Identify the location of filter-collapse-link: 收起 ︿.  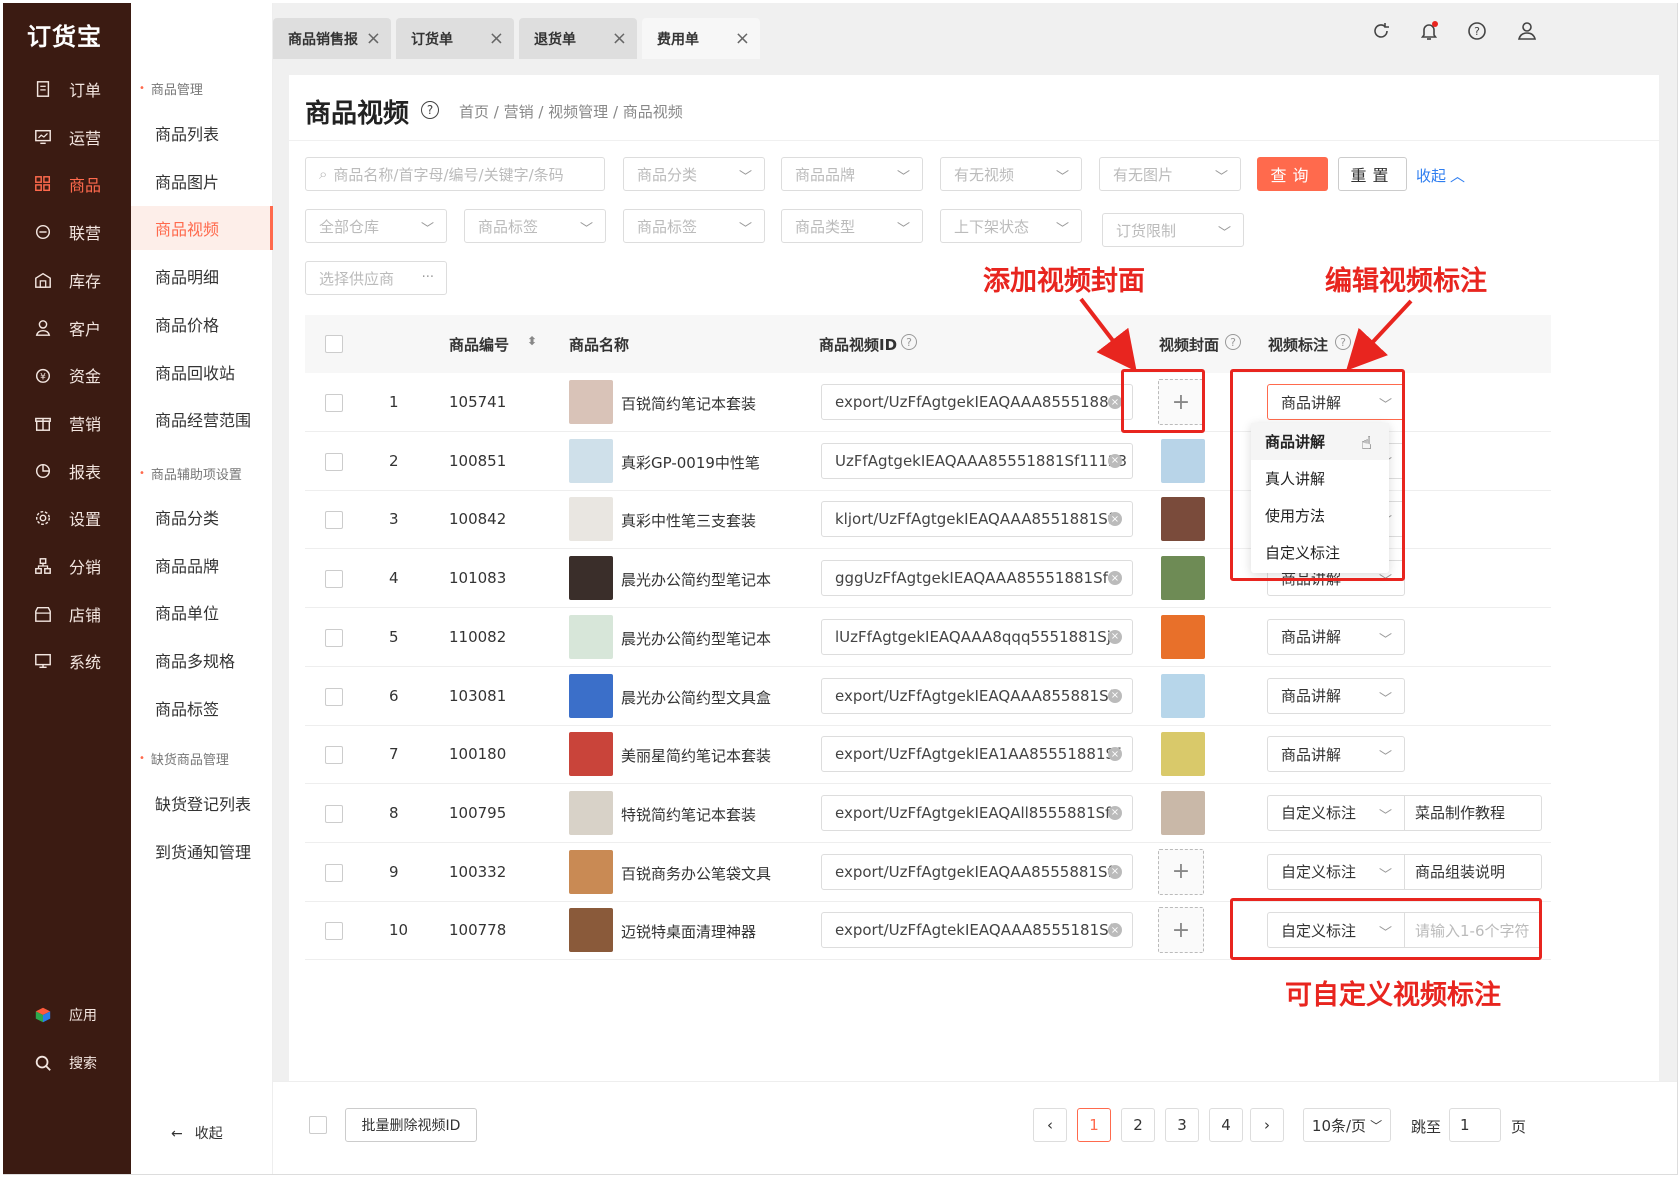
(1440, 175).